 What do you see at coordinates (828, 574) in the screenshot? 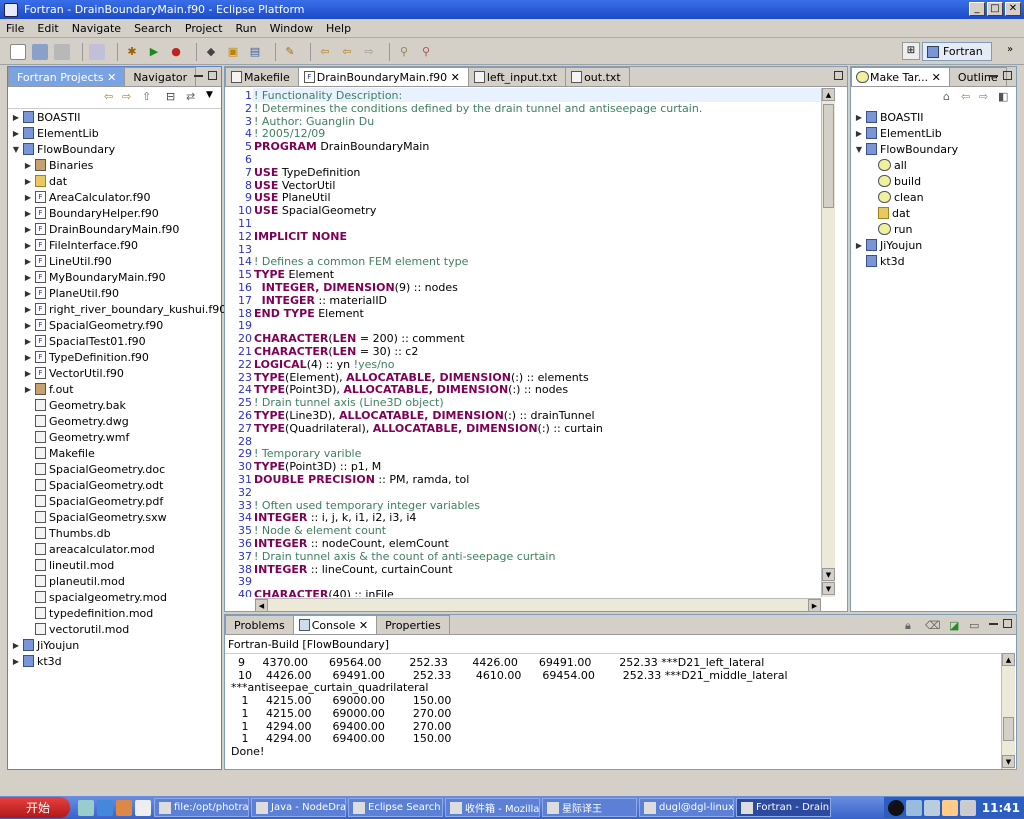
I see `scroll-down-button: ▼` at bounding box center [828, 574].